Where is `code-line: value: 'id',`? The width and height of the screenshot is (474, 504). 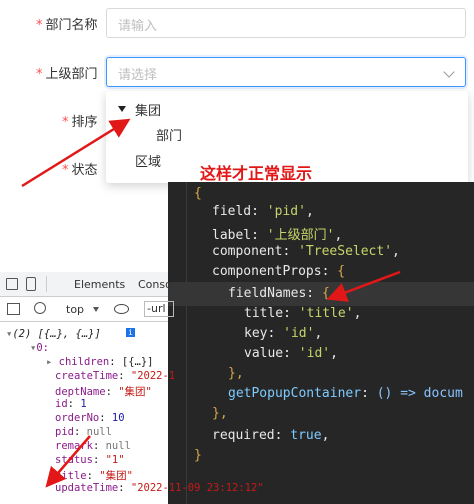 code-line: value: 'id', is located at coordinates (291, 353).